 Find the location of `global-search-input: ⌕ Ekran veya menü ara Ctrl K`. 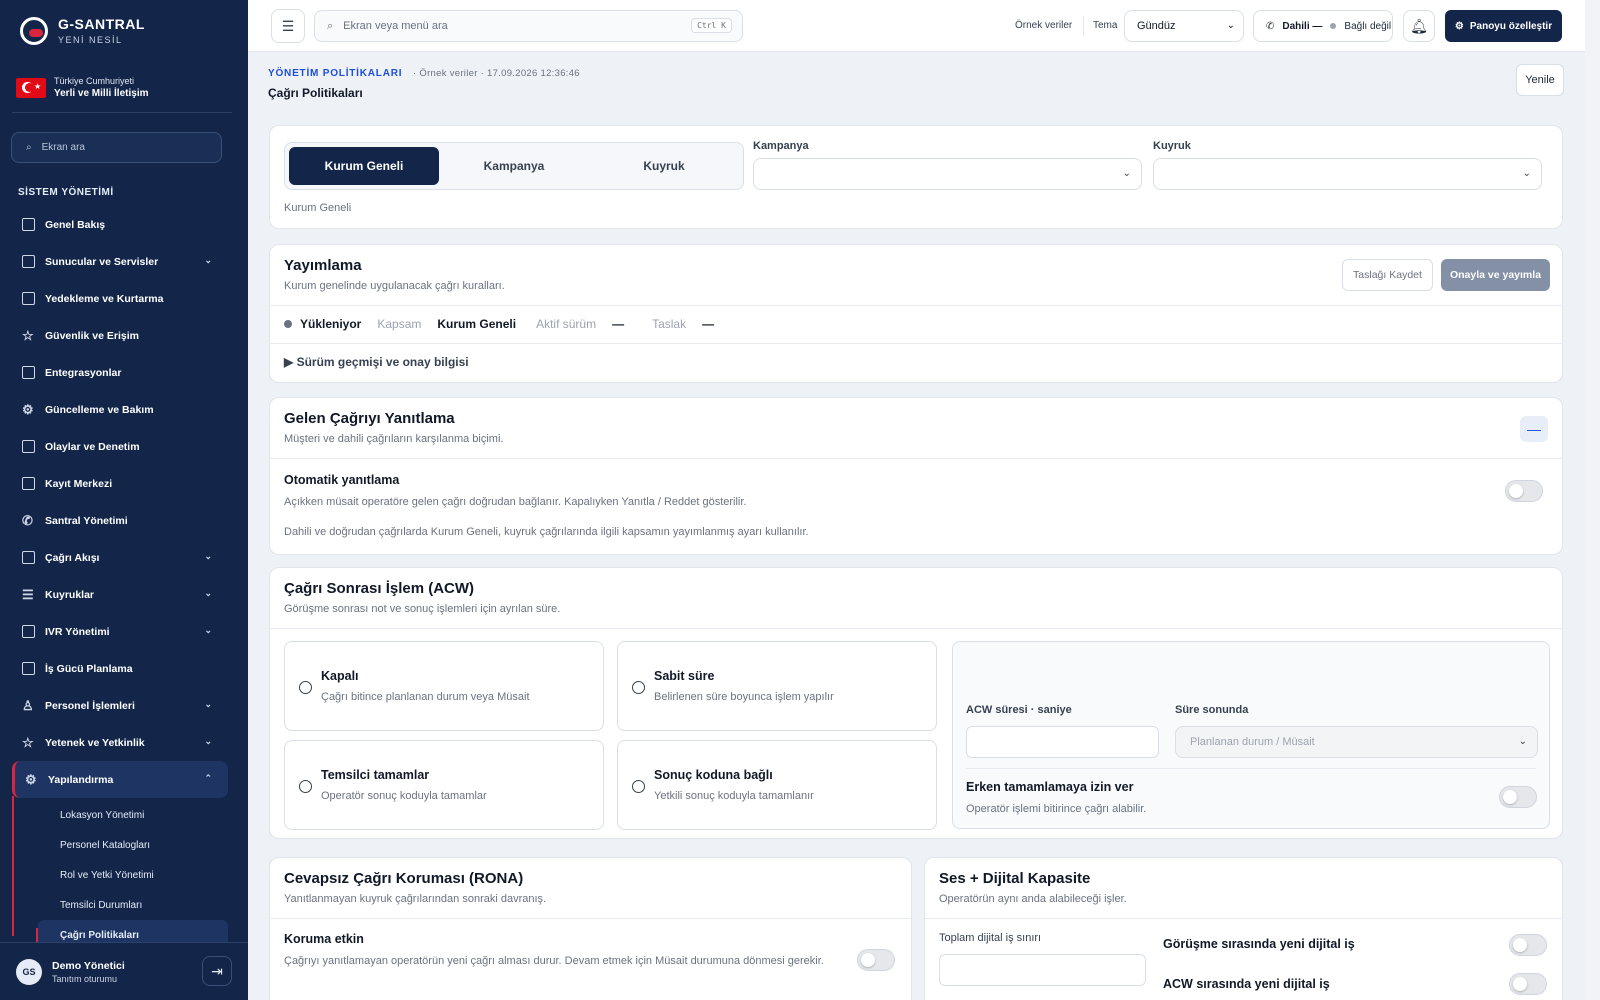

global-search-input: ⌕ Ekran veya menü ara Ctrl K is located at coordinates (528, 26).